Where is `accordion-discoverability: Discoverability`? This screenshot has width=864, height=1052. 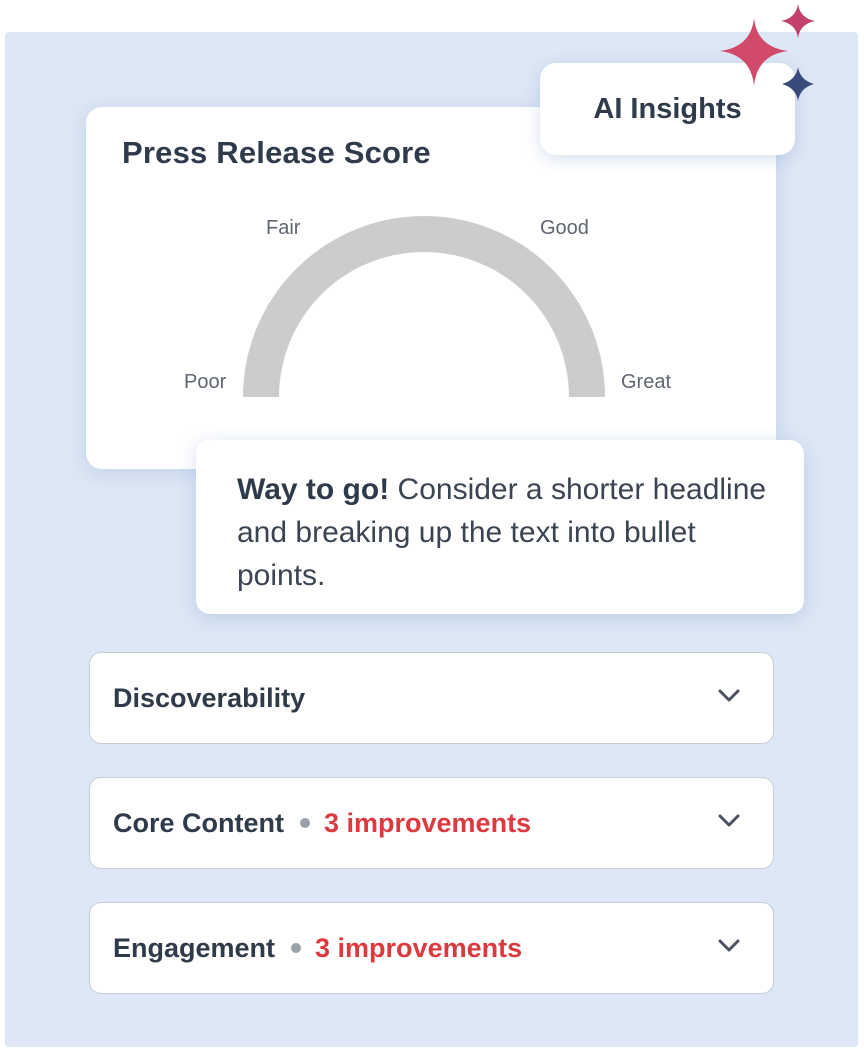
accordion-discoverability: Discoverability is located at coordinates (431, 698).